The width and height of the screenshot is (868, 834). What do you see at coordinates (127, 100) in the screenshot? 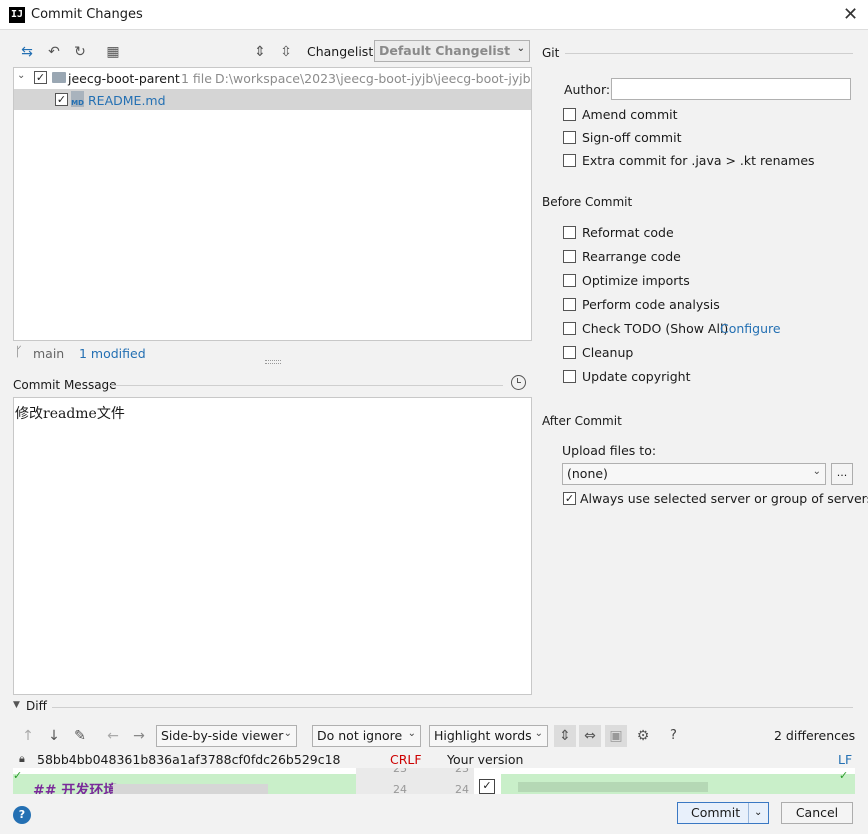
I see `file-name: README.md` at bounding box center [127, 100].